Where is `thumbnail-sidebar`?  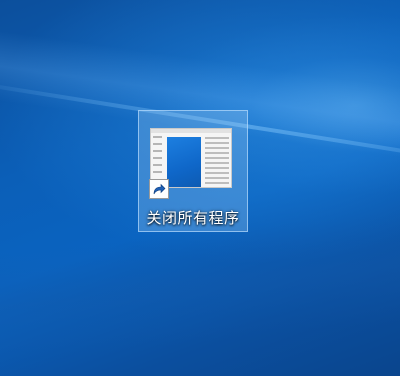
thumbnail-sidebar is located at coordinates (158, 157).